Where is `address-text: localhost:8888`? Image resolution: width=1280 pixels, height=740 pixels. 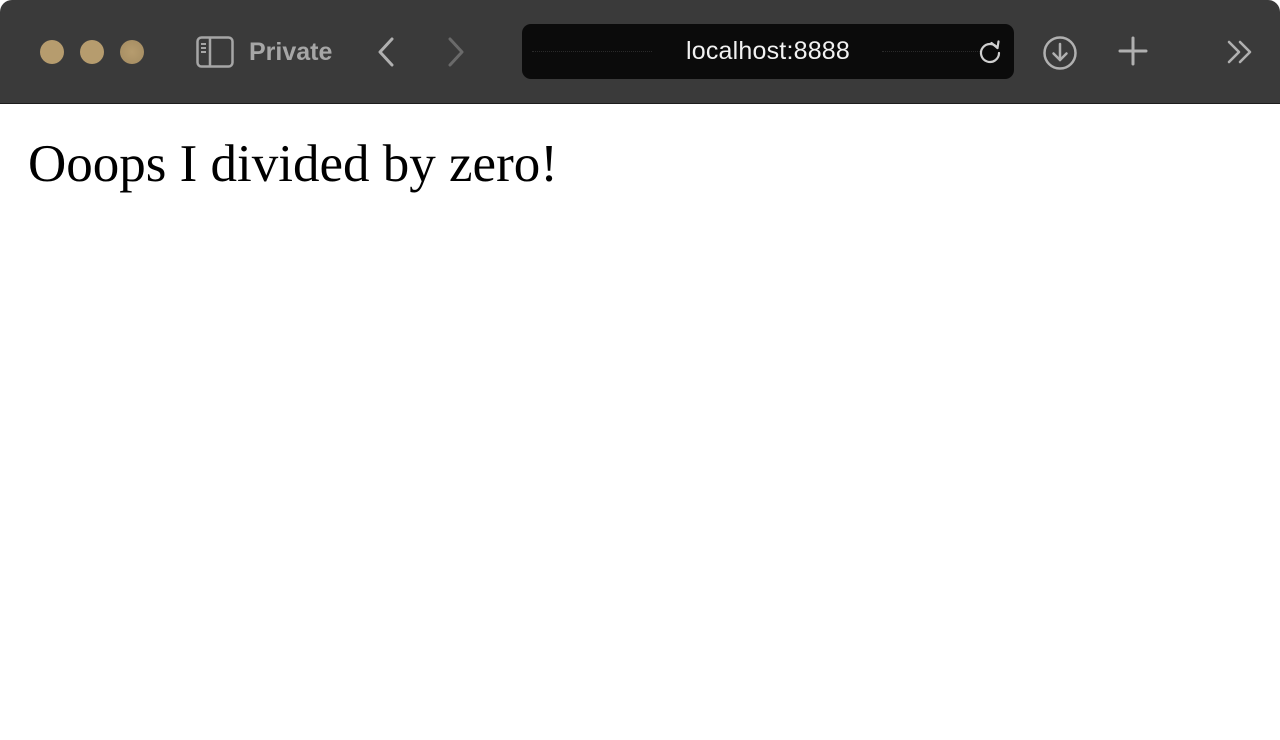
address-text: localhost:8888 is located at coordinates (768, 51).